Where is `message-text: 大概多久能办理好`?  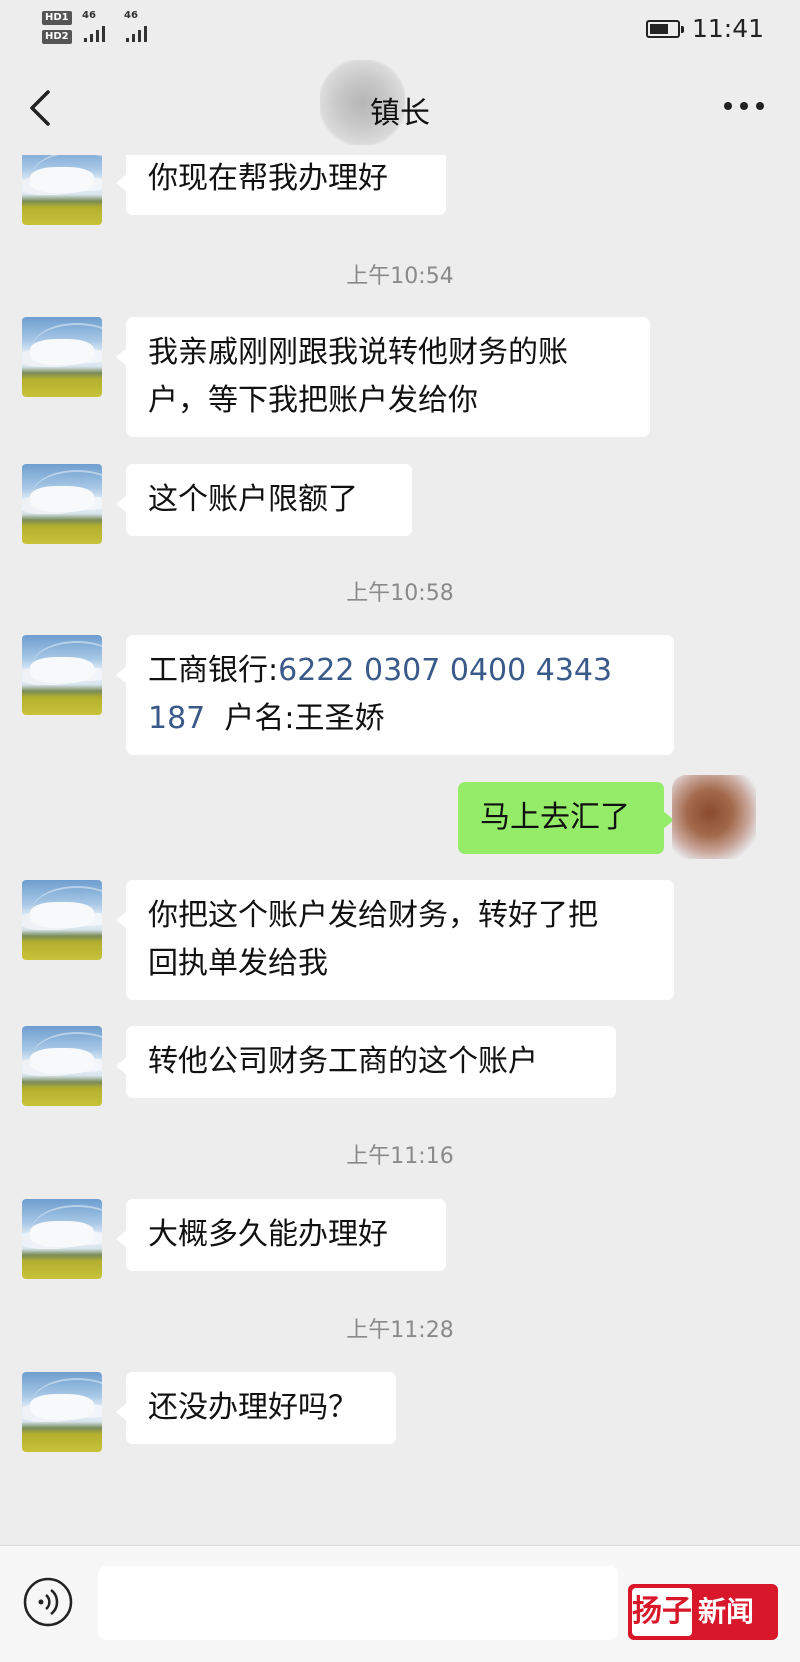
message-text: 大概多久能办理好 is located at coordinates (268, 1234).